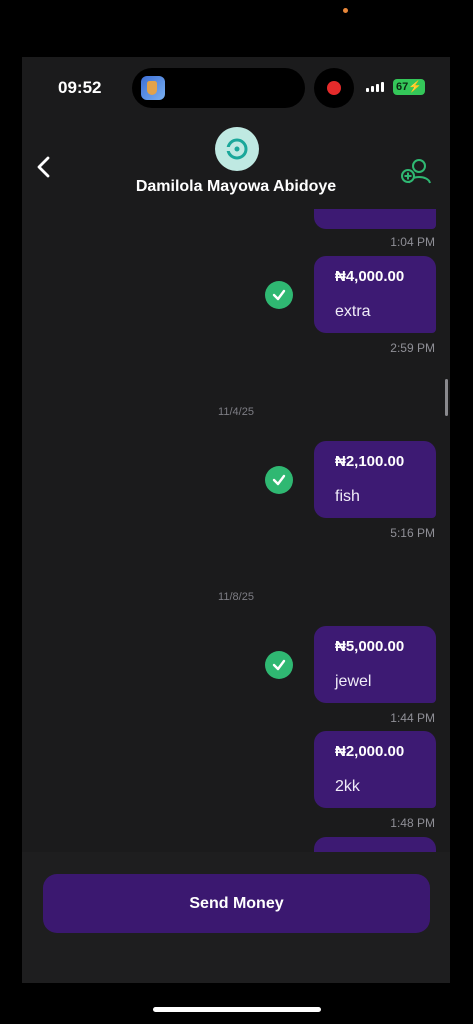 This screenshot has width=473, height=1024. I want to click on message-time: 1:04 PM, so click(412, 242).